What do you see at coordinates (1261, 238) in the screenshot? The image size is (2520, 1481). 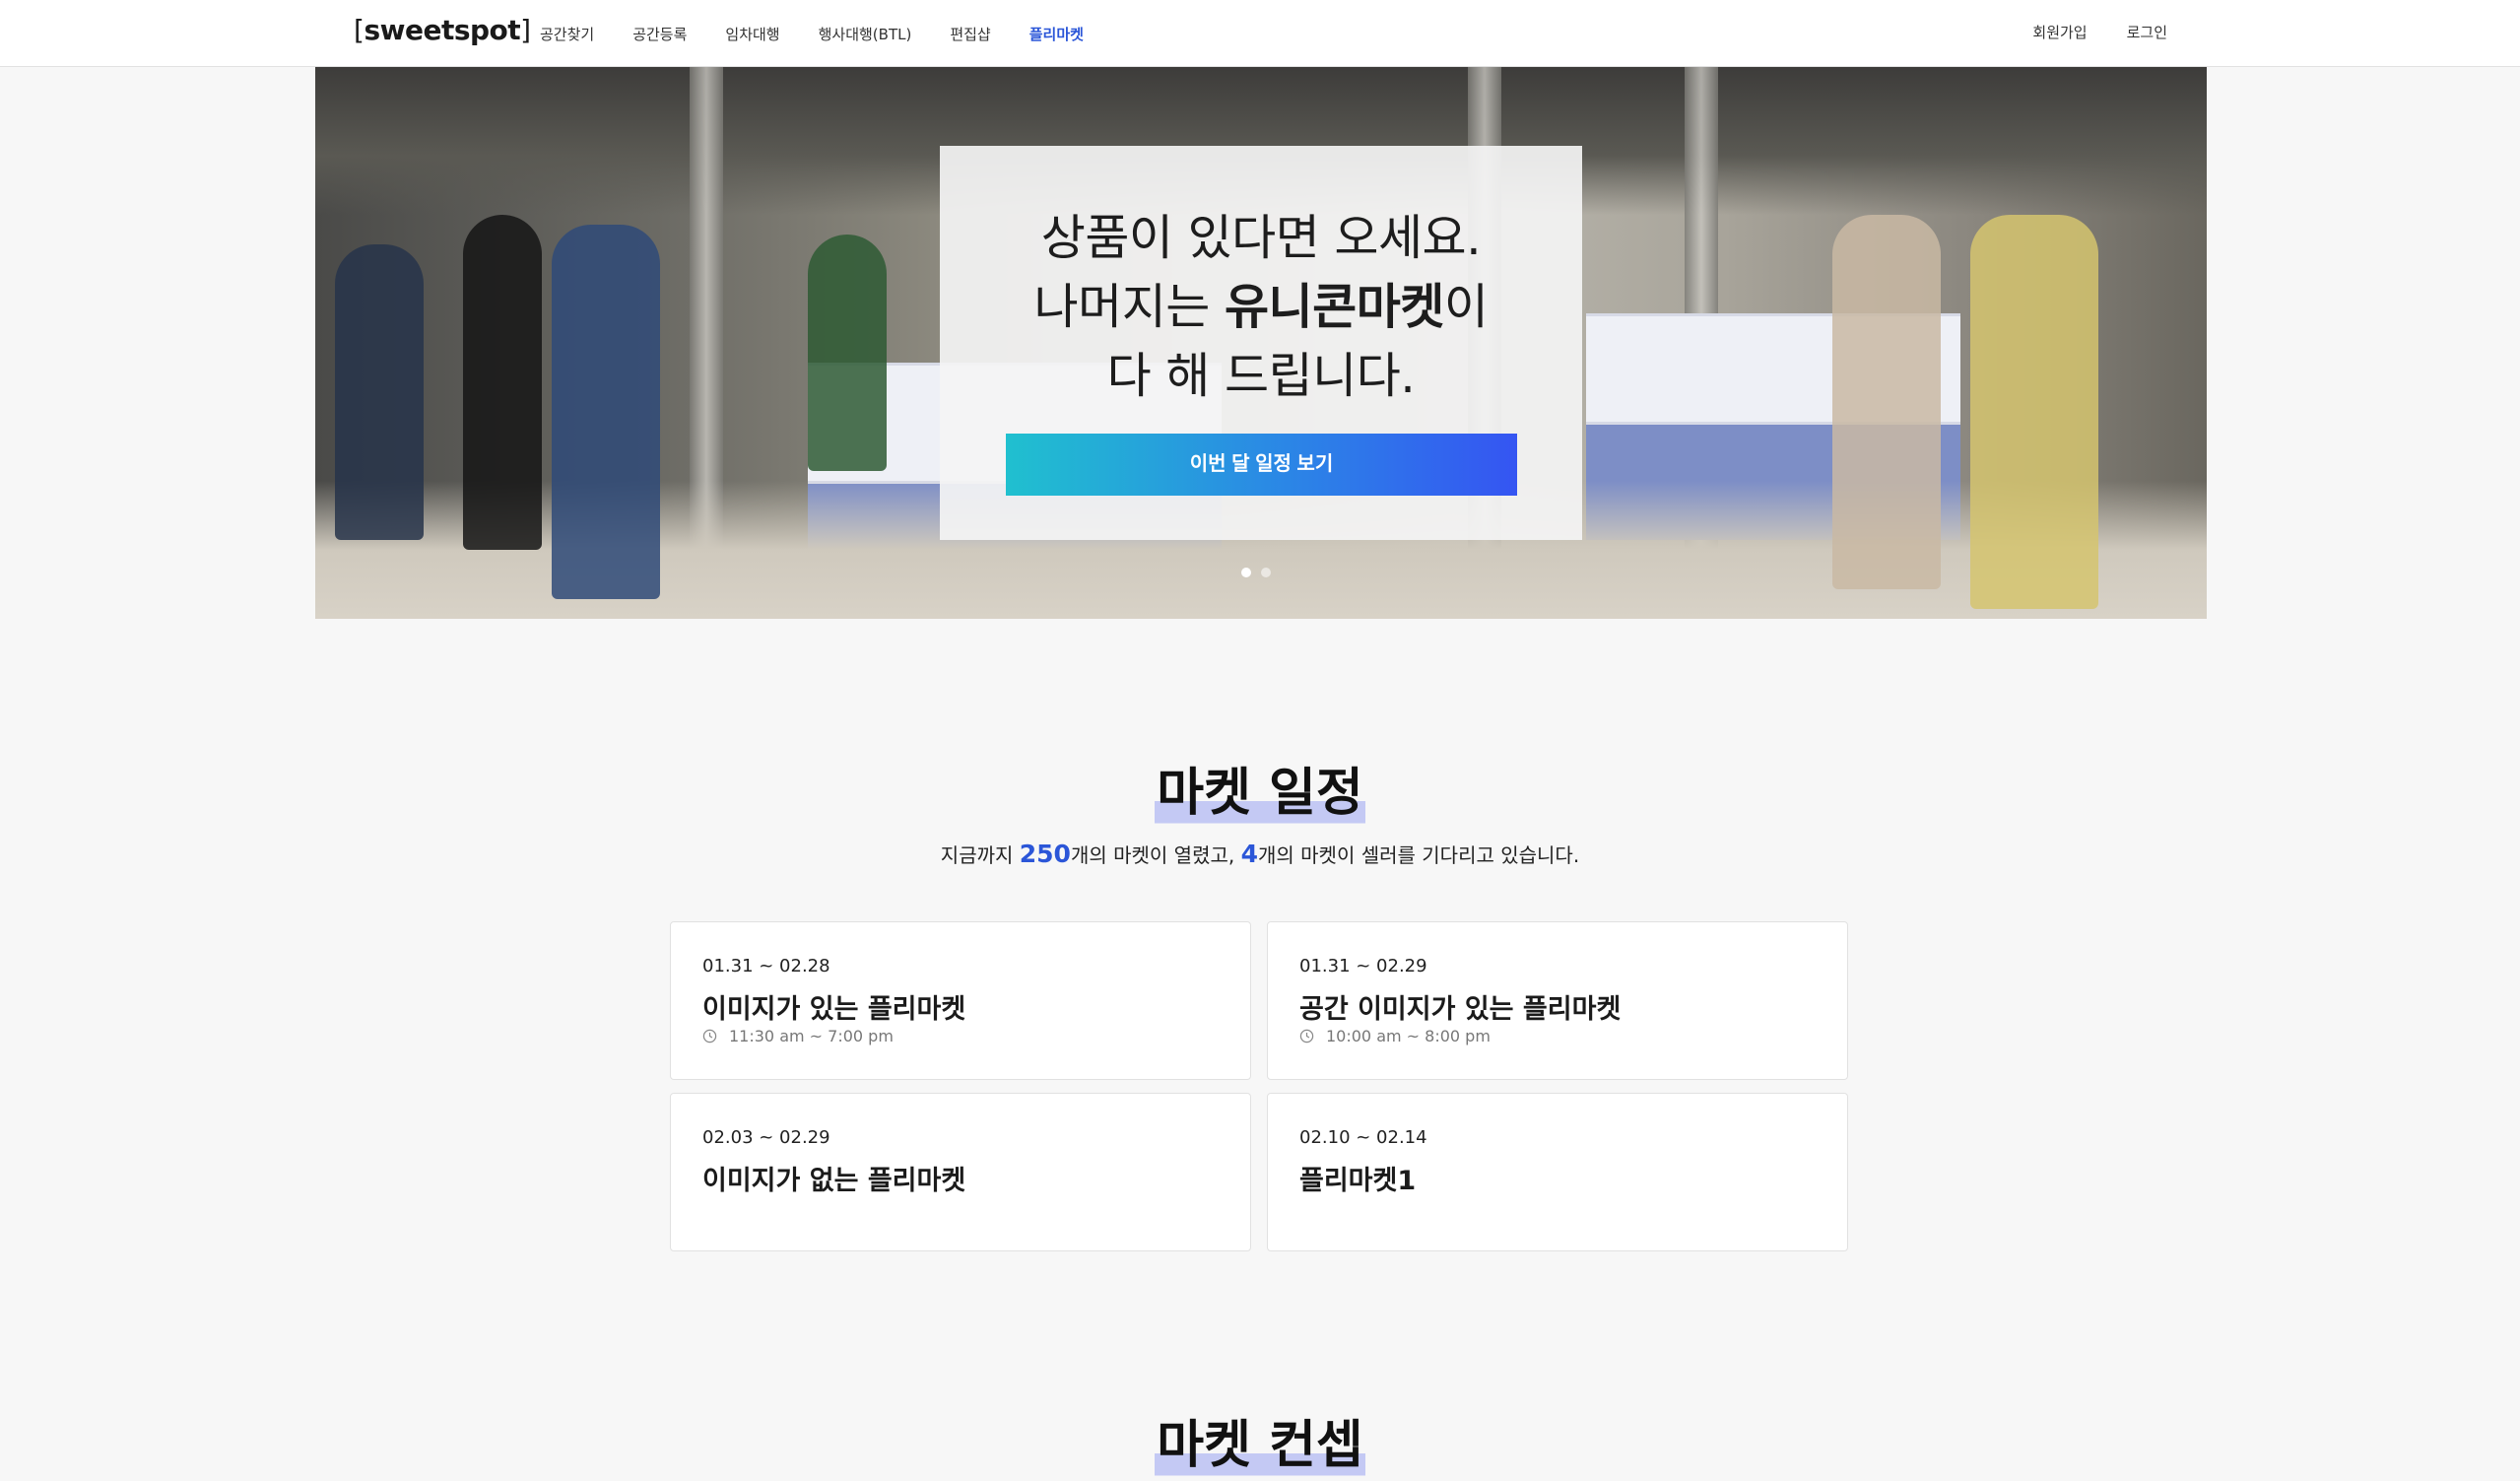 I see `hero-headline-line1: 상품이 있다면 오세요.` at bounding box center [1261, 238].